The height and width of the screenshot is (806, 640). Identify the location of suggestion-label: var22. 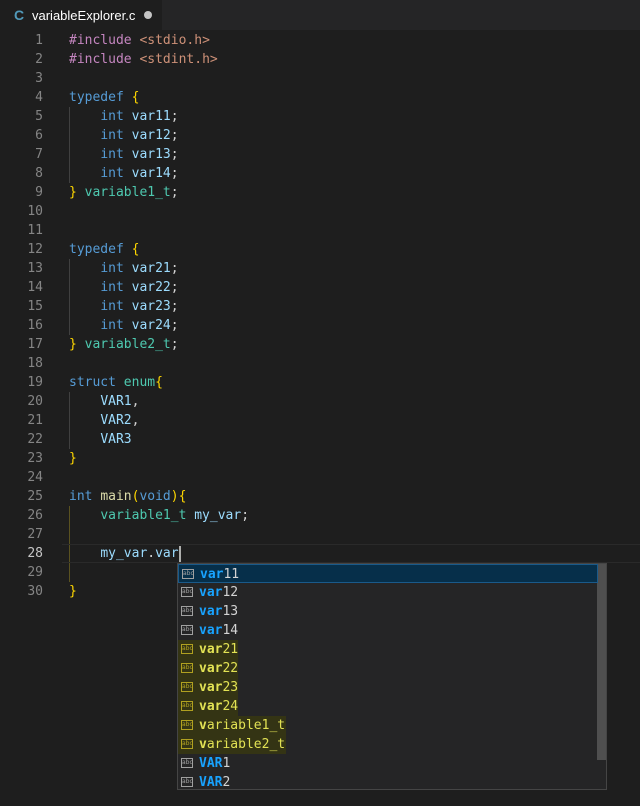
(218, 668).